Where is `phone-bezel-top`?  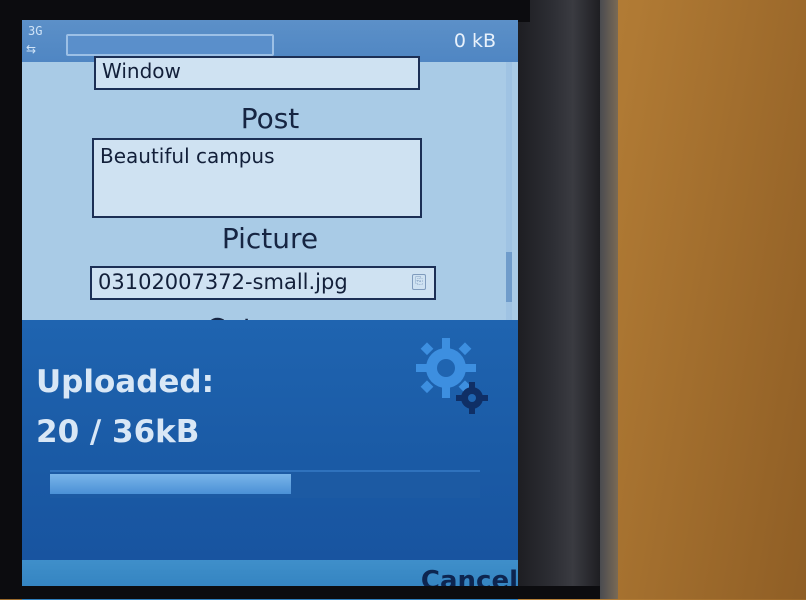 phone-bezel-top is located at coordinates (265, 11).